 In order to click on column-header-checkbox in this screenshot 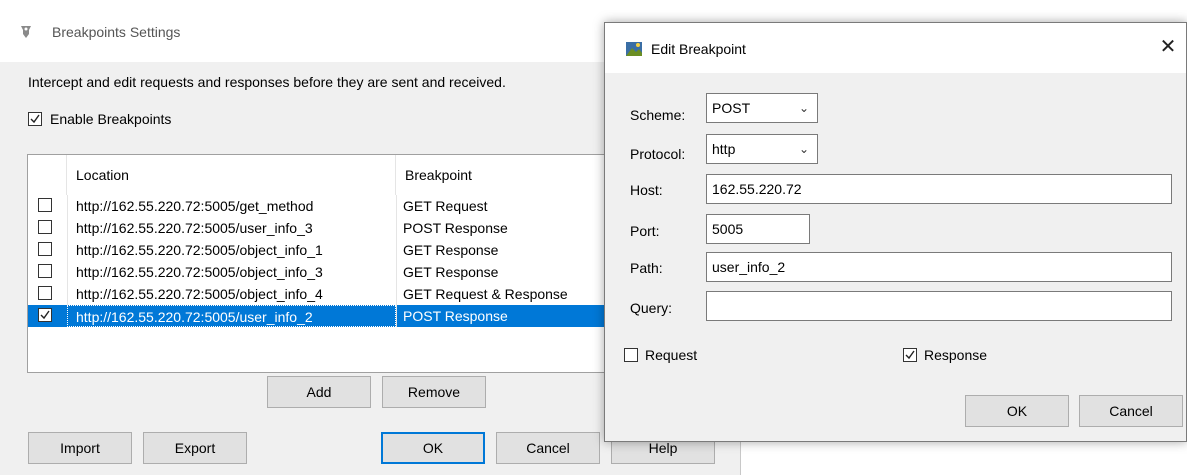, I will do `click(47, 175)`.